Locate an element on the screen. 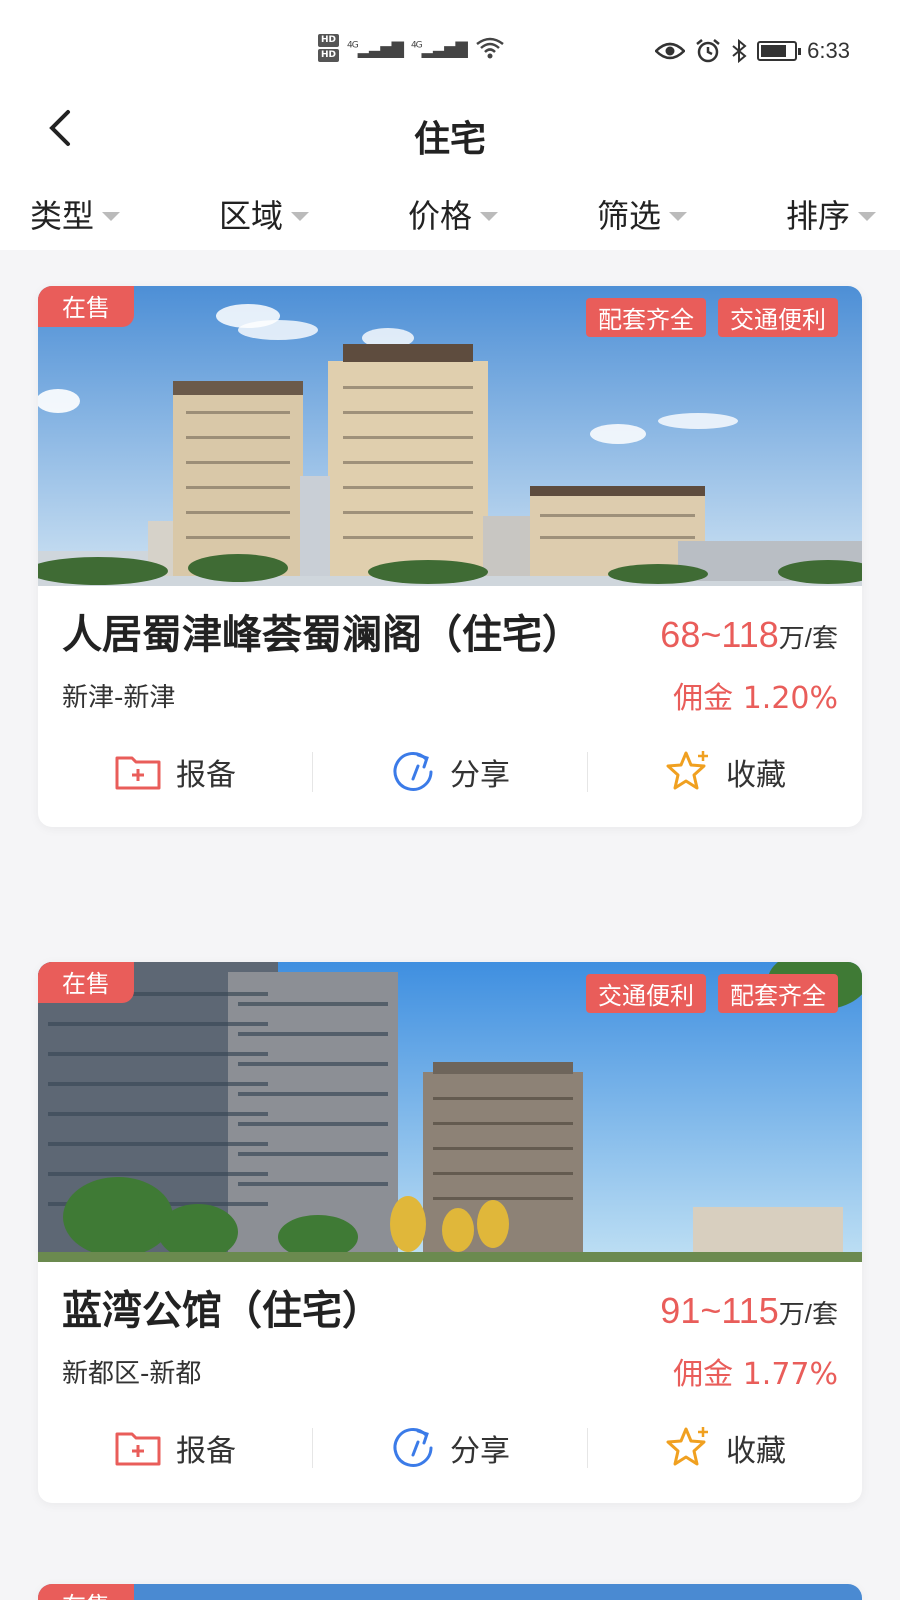  signal-icon-2: 4G▂▃▅▇ is located at coordinates (439, 48).